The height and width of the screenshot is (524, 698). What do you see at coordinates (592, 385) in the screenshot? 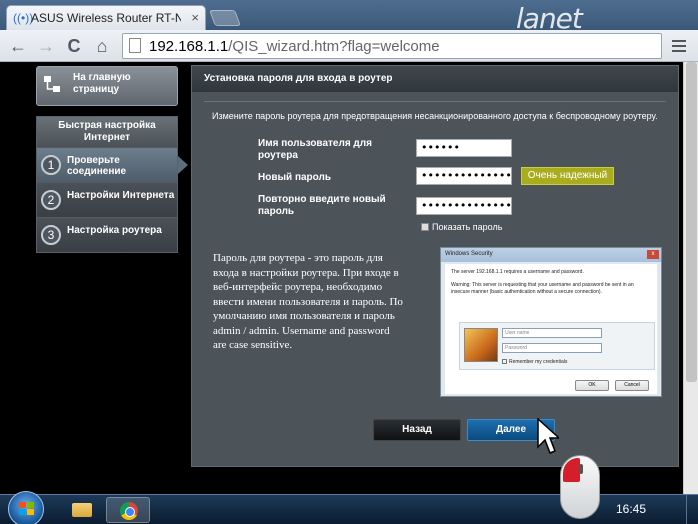
I see `ws-ok-button: OK` at bounding box center [592, 385].